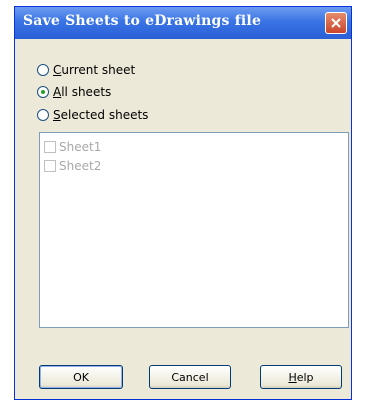  I want to click on help-button-label: Help, so click(301, 377).